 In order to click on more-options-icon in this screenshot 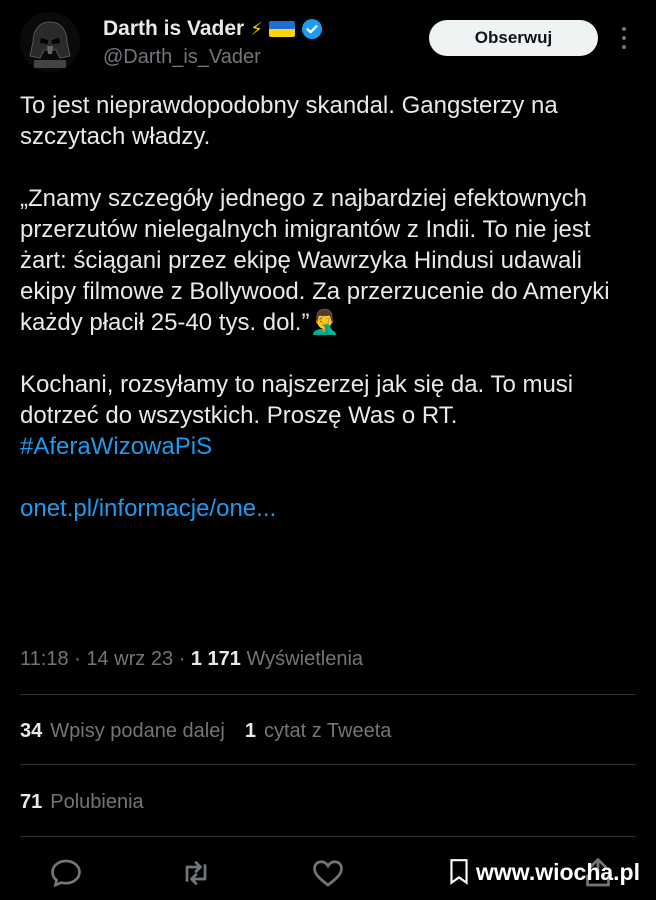, I will do `click(624, 38)`.